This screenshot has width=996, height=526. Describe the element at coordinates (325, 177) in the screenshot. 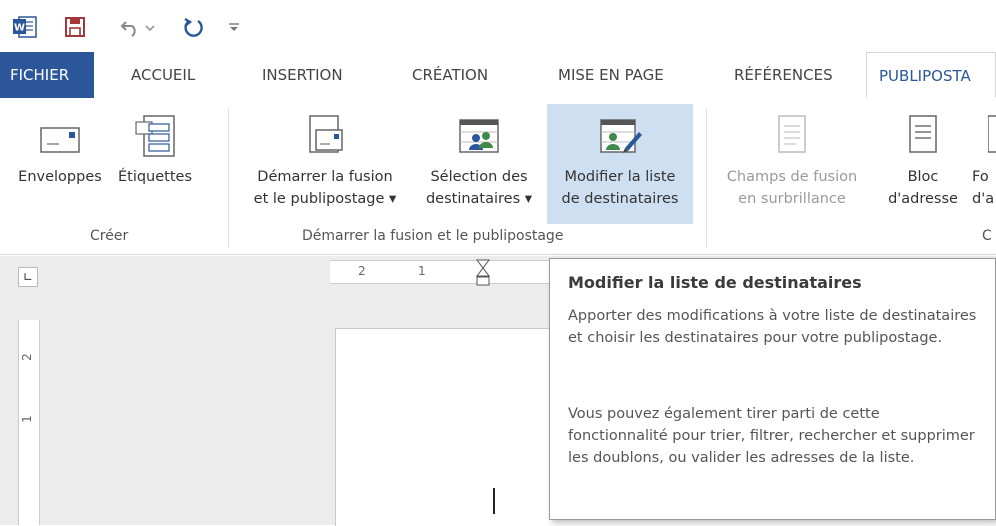

I see `demarrer-fusion-line1: Démarrer la fusion` at that location.